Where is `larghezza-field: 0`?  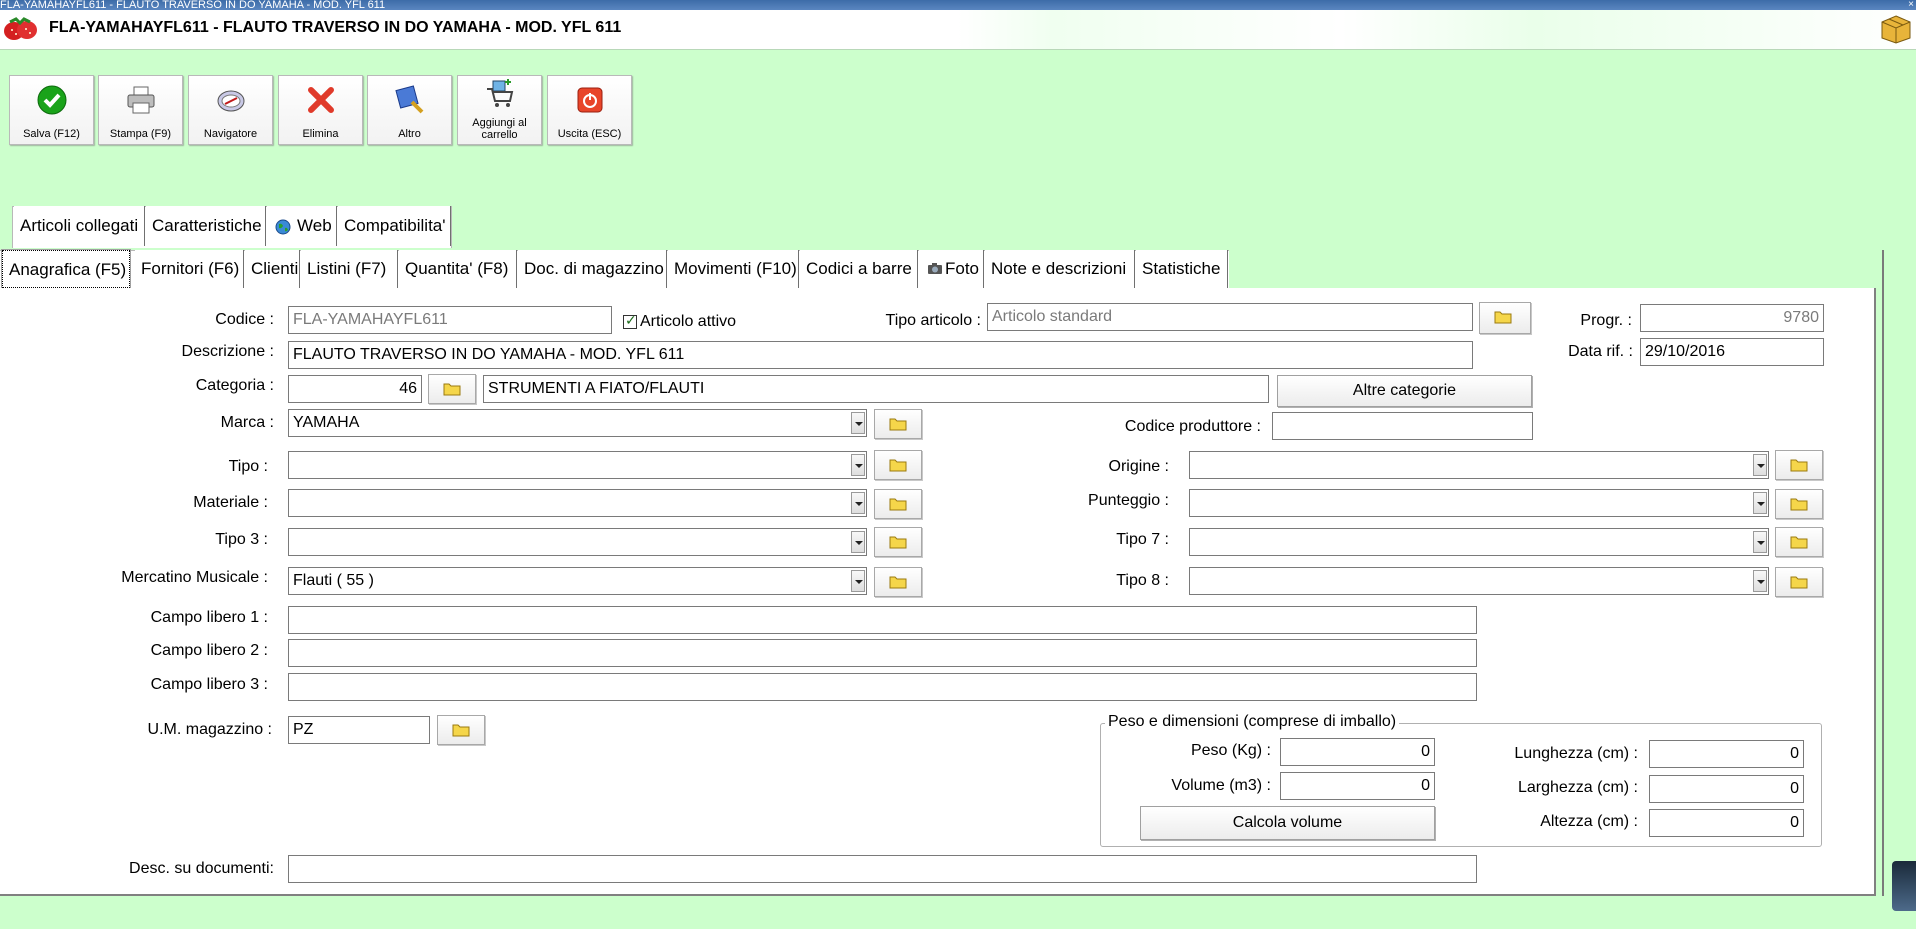 larghezza-field: 0 is located at coordinates (1726, 789).